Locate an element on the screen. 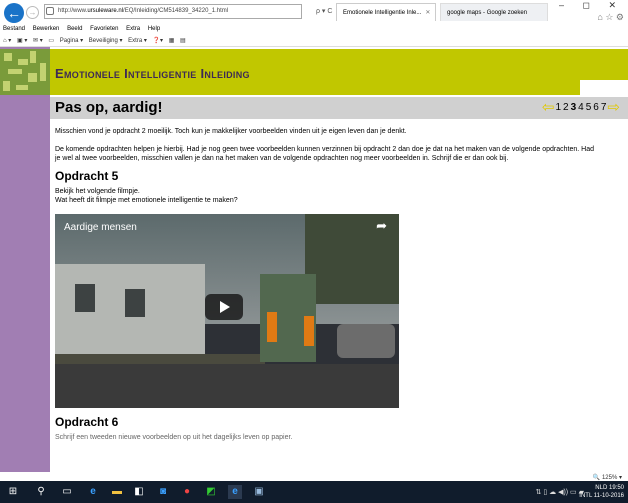 The width and height of the screenshot is (628, 503). mail-icon: ✉ ▾ is located at coordinates (38, 41).